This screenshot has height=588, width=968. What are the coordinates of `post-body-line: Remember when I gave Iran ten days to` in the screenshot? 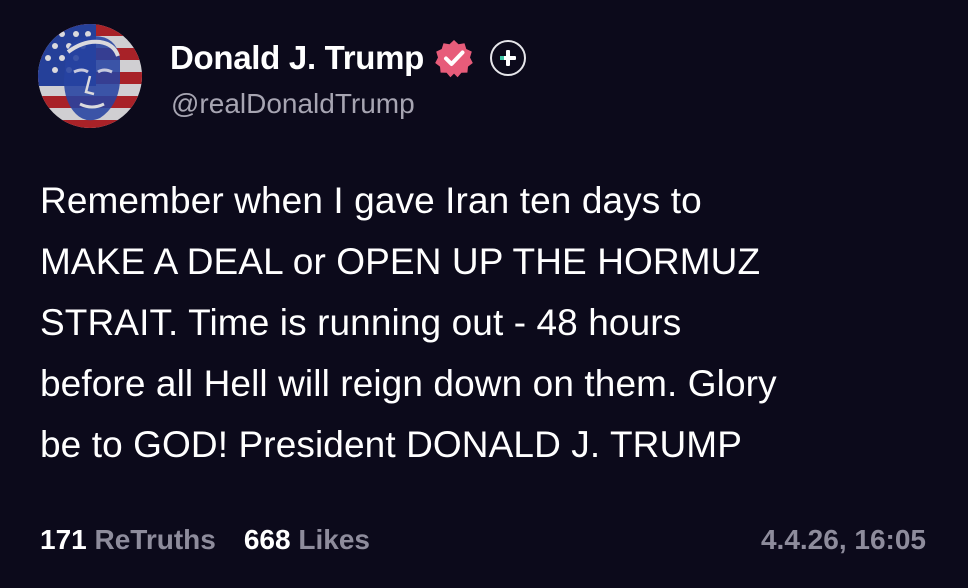 It's located at (371, 200).